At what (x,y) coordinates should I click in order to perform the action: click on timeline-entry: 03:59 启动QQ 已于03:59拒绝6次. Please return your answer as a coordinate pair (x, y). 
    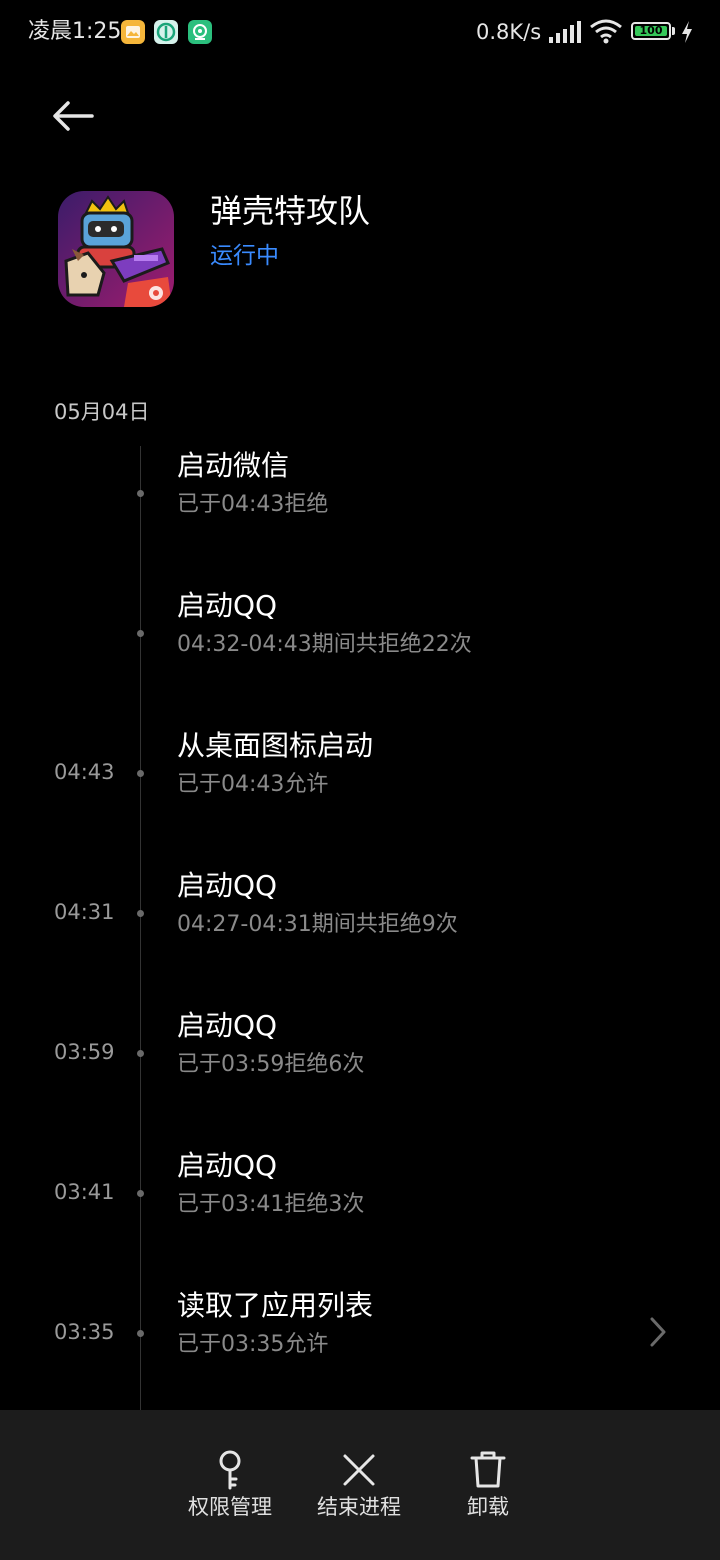
    Looking at the image, I should click on (360, 1078).